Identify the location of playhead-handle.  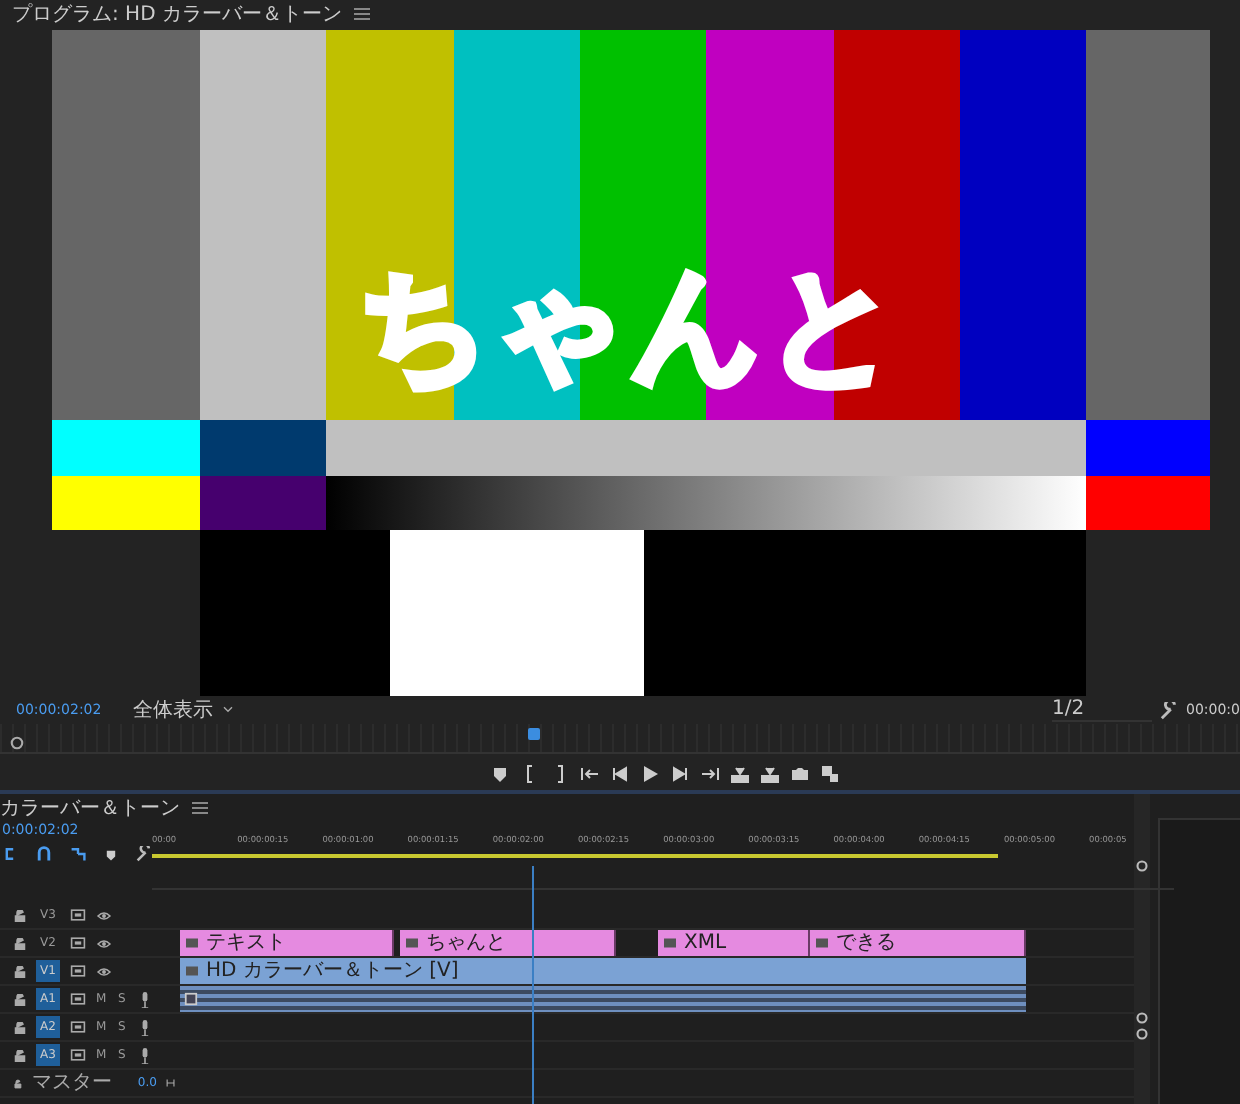
(534, 734).